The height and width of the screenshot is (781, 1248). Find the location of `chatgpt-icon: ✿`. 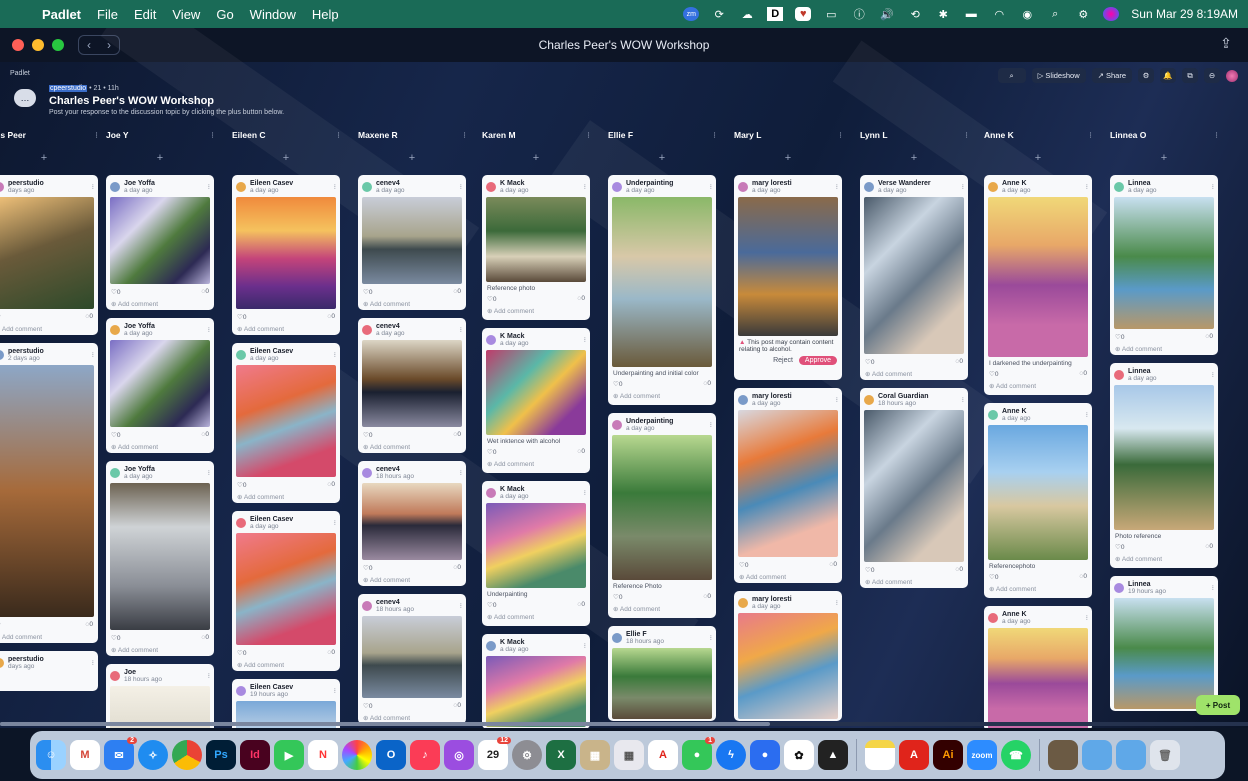

chatgpt-icon: ✿ is located at coordinates (799, 755).